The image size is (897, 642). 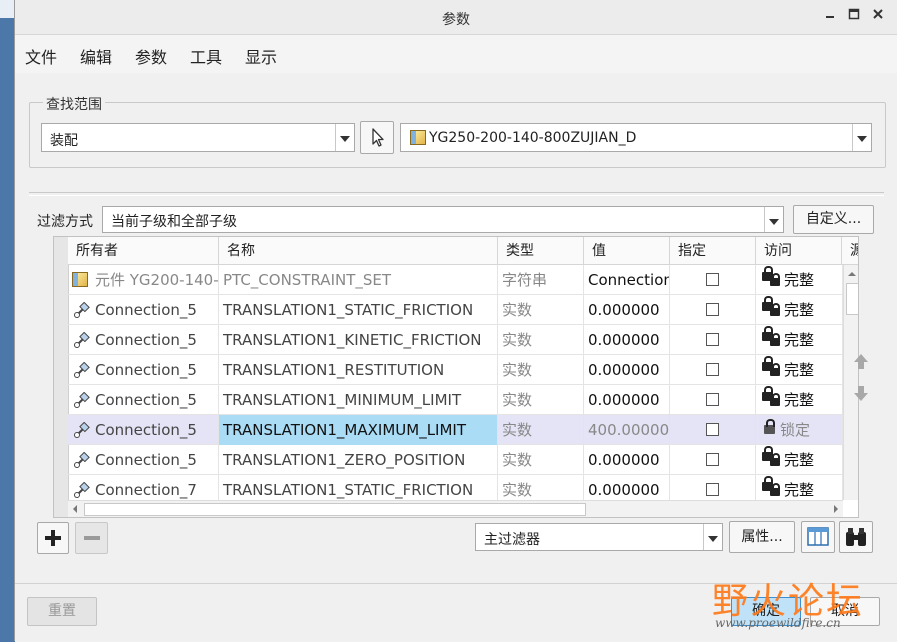 What do you see at coordinates (878, 16) in the screenshot?
I see `close-button` at bounding box center [878, 16].